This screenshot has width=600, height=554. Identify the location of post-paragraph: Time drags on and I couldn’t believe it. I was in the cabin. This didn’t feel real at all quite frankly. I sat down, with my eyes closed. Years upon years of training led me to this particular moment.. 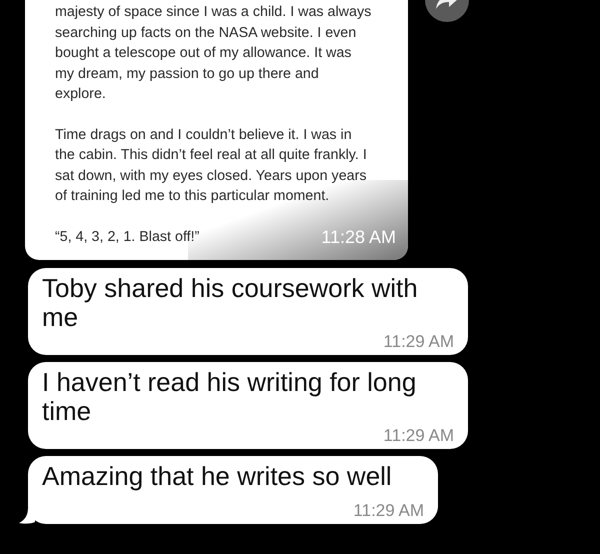
(211, 166).